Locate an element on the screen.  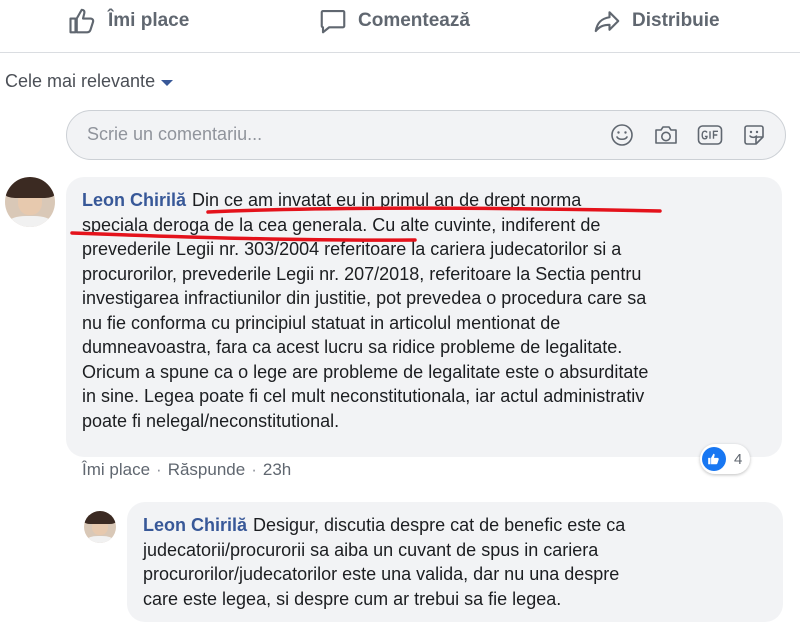
thumbs-up-icon is located at coordinates (82, 21).